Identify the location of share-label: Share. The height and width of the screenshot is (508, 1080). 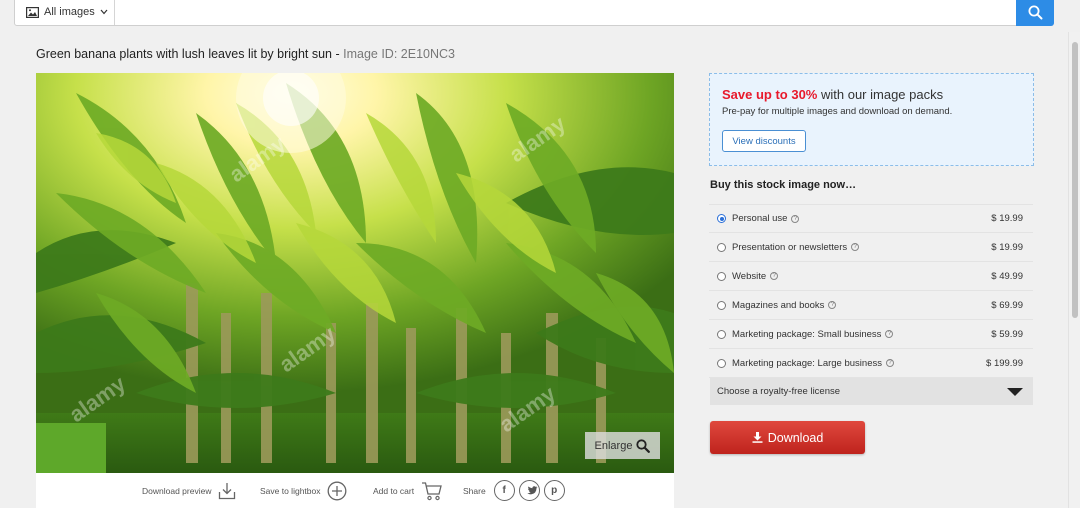
(474, 490).